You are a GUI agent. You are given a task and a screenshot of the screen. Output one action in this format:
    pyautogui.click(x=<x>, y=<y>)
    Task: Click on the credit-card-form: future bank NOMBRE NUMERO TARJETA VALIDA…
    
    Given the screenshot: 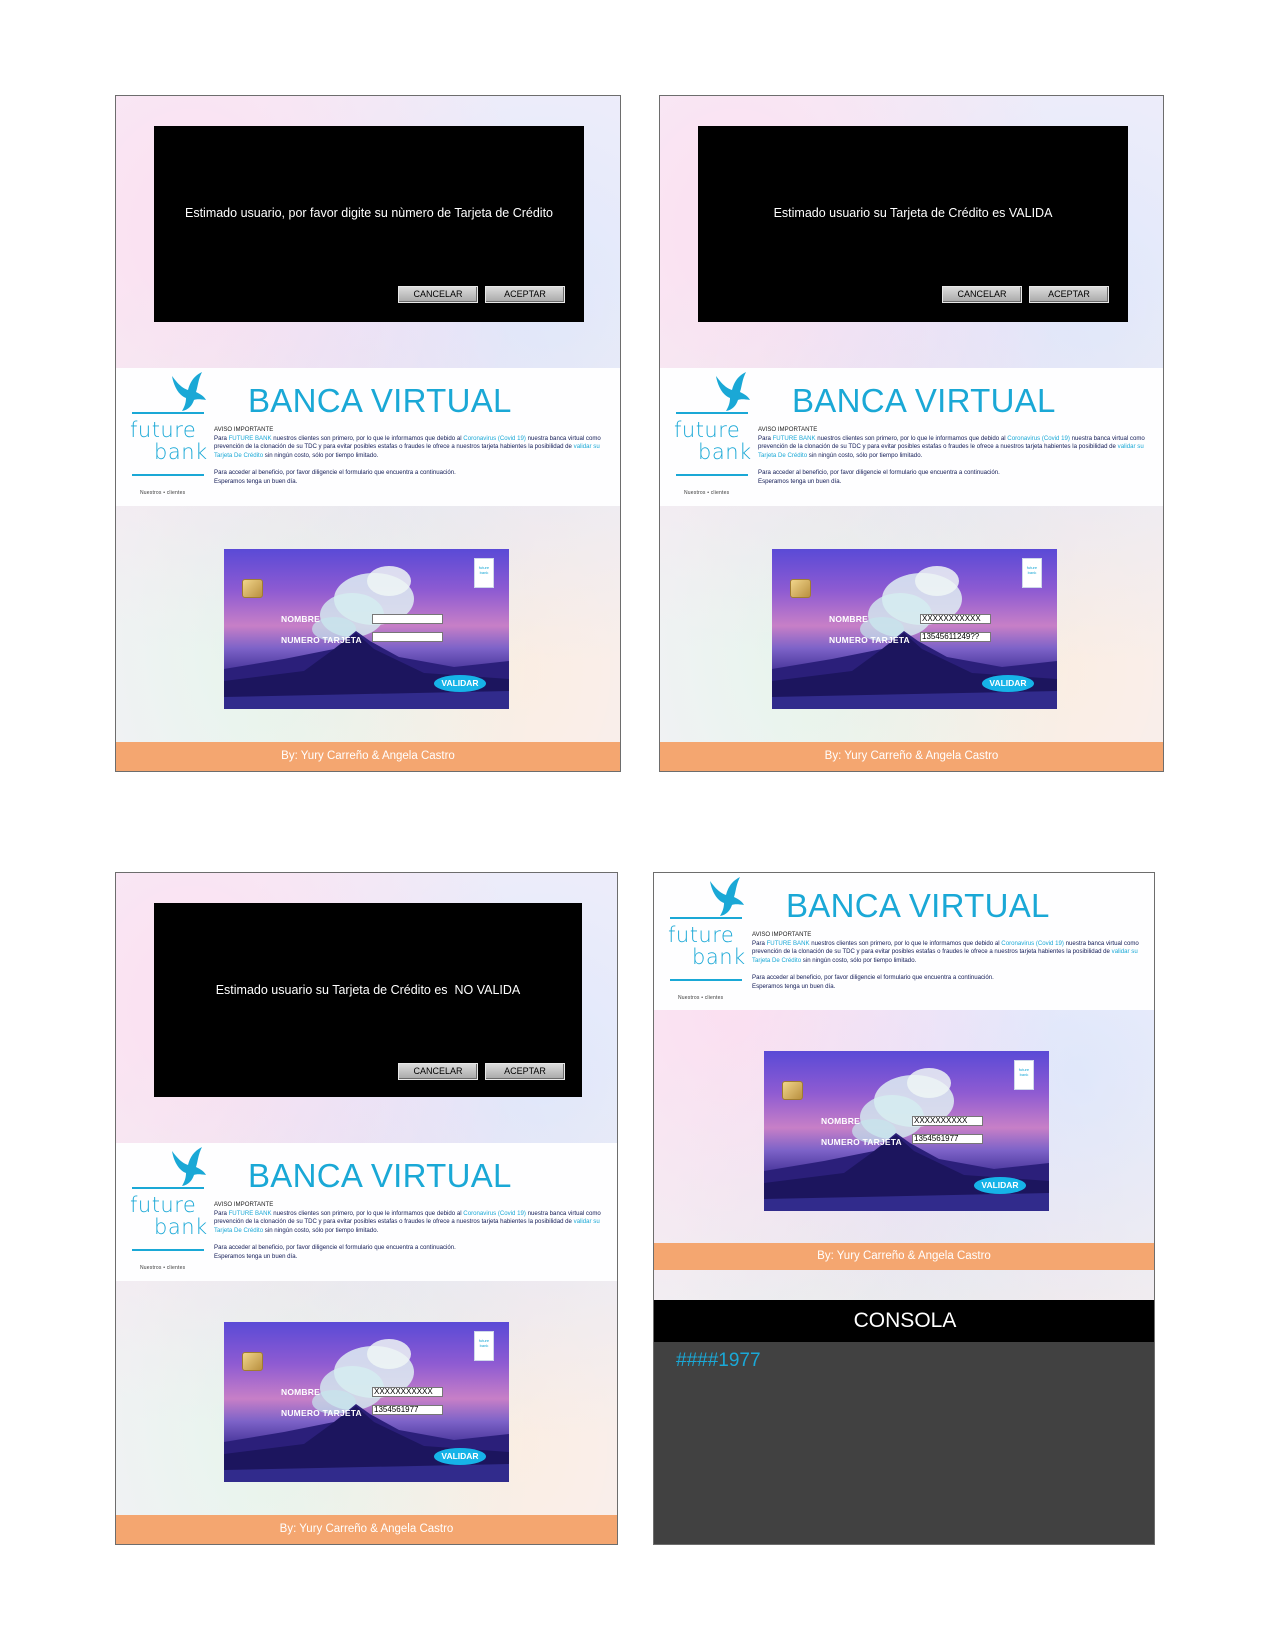 What is the action you would take?
    pyautogui.click(x=366, y=629)
    